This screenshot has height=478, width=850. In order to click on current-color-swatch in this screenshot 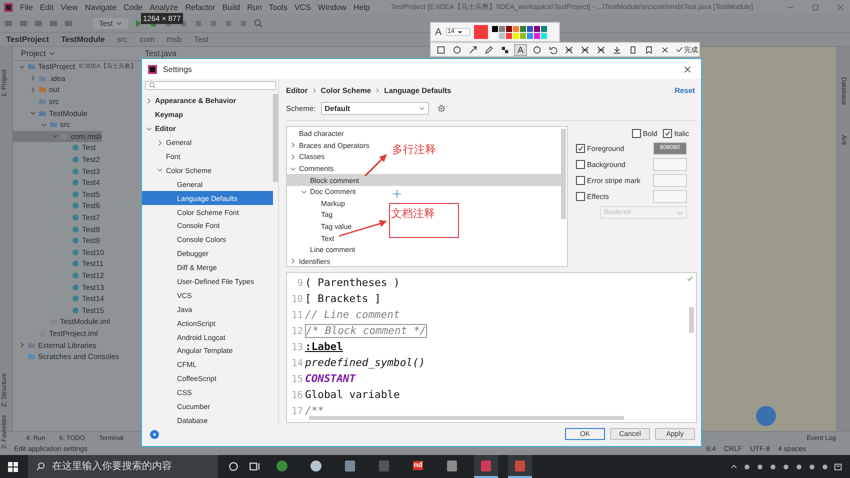, I will do `click(481, 32)`.